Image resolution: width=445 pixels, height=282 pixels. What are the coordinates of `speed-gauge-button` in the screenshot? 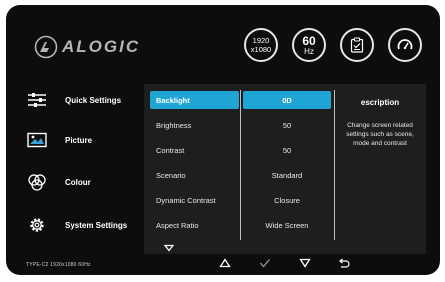 It's located at (405, 45).